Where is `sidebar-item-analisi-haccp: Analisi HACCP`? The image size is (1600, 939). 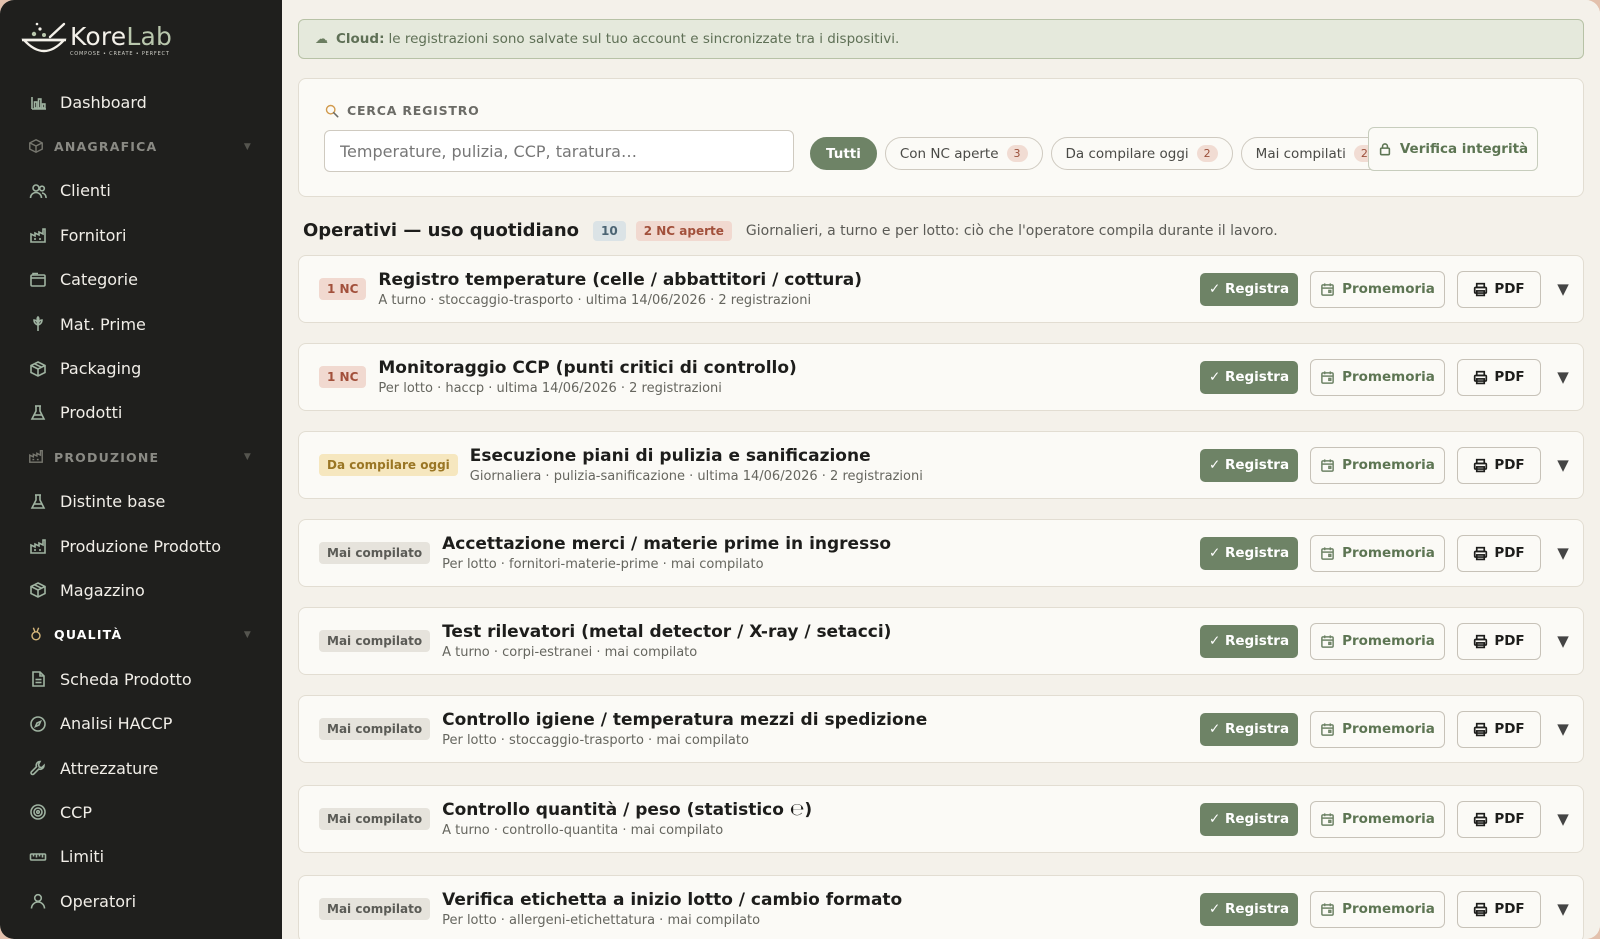 sidebar-item-analisi-haccp: Analisi HACCP is located at coordinates (141, 723).